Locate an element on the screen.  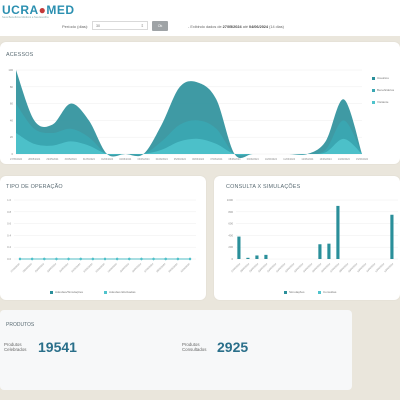
period-label: Período (dias): is located at coordinates (75, 26).